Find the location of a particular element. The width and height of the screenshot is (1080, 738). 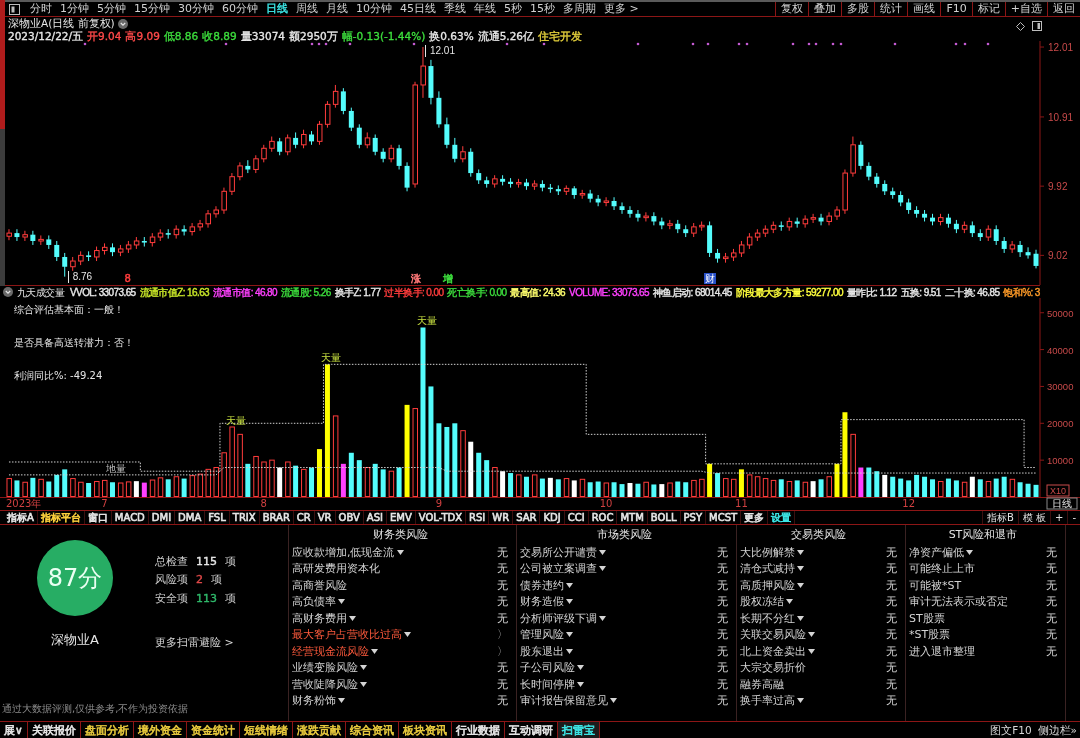

risk-item-label: 高商誉风险 is located at coordinates (319, 585).